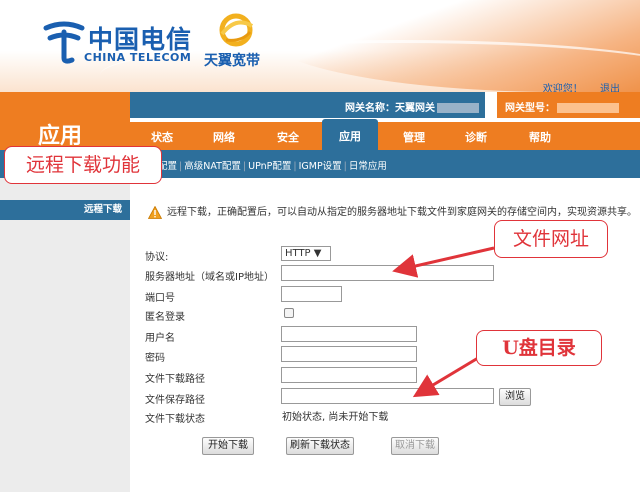  What do you see at coordinates (539, 348) in the screenshot?
I see `annotation-u-disk-dir: U盘目录` at bounding box center [539, 348].